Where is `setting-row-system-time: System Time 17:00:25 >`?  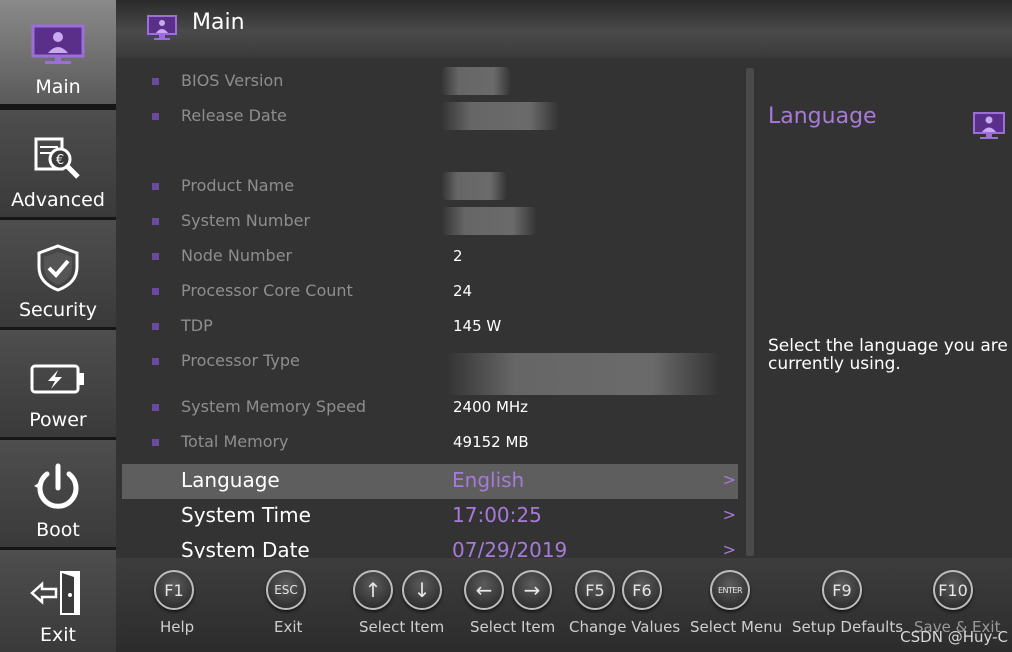 setting-row-system-time: System Time 17:00:25 > is located at coordinates (427, 516).